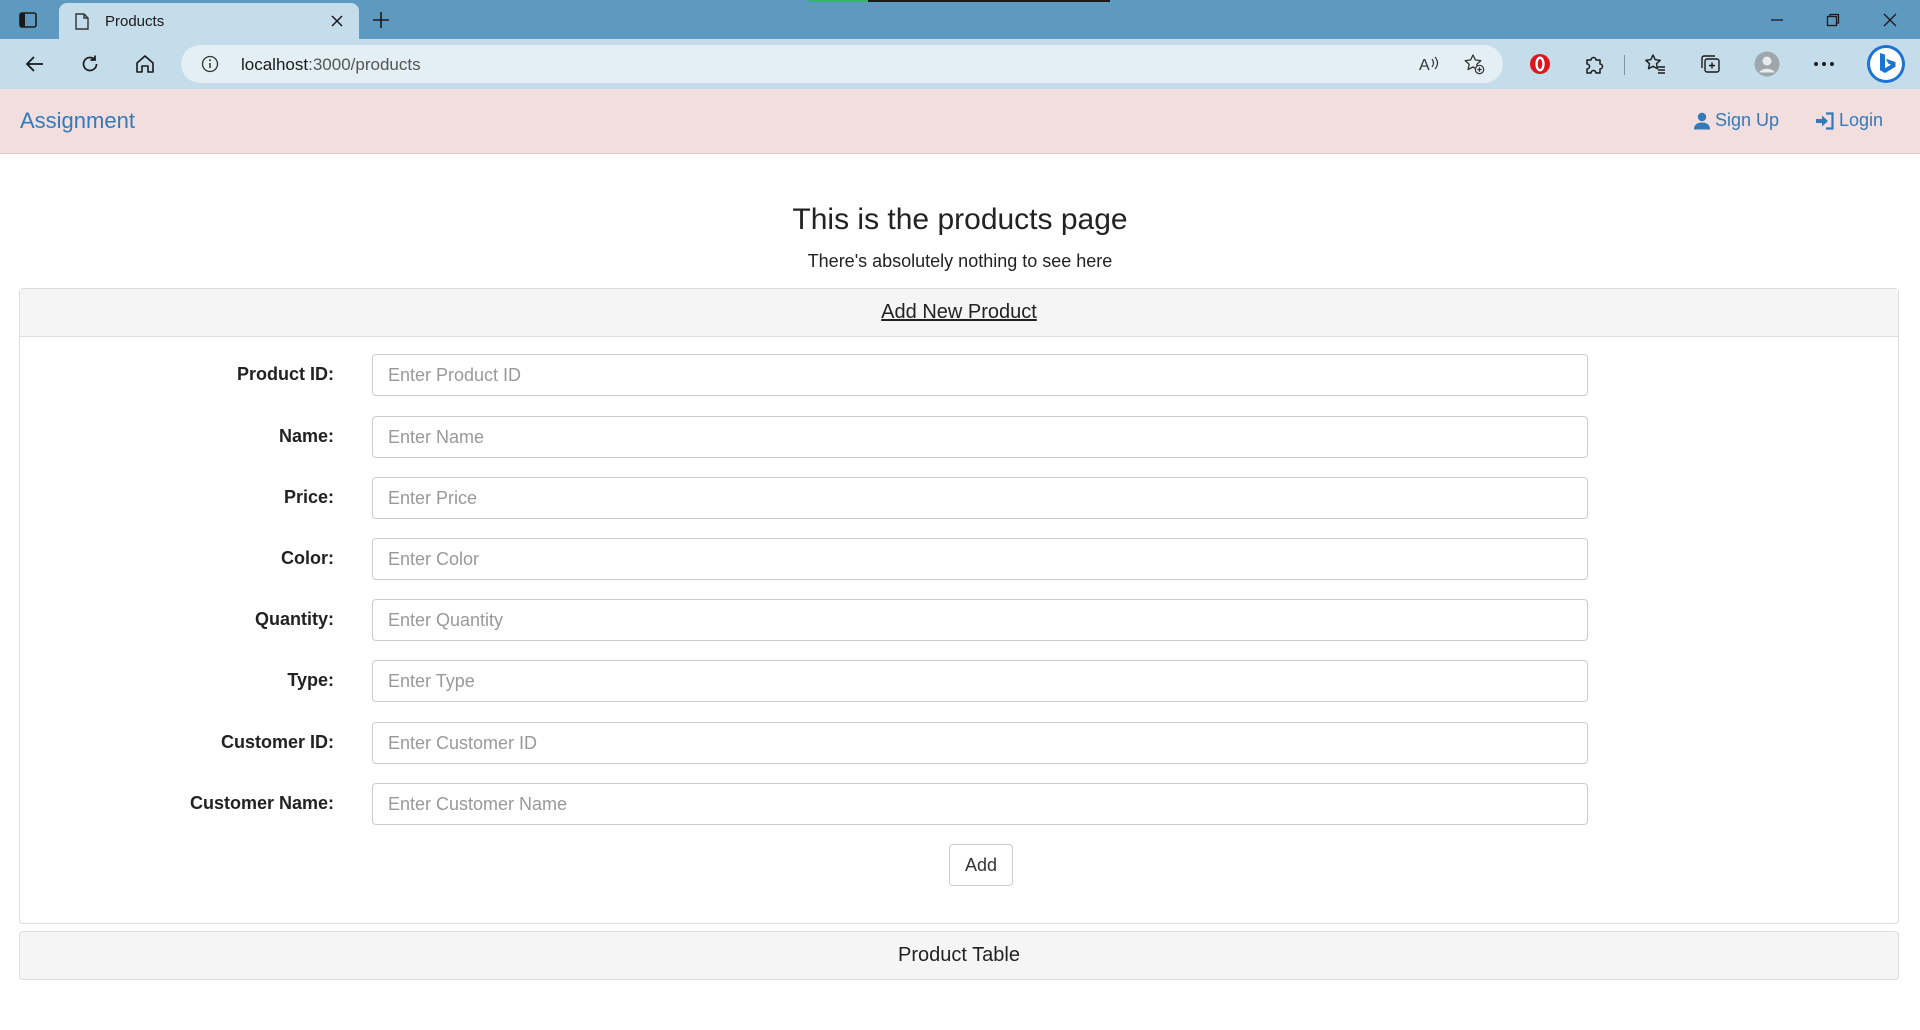 This screenshot has width=1920, height=1030. I want to click on signup-link: Sign Up, so click(1736, 120).